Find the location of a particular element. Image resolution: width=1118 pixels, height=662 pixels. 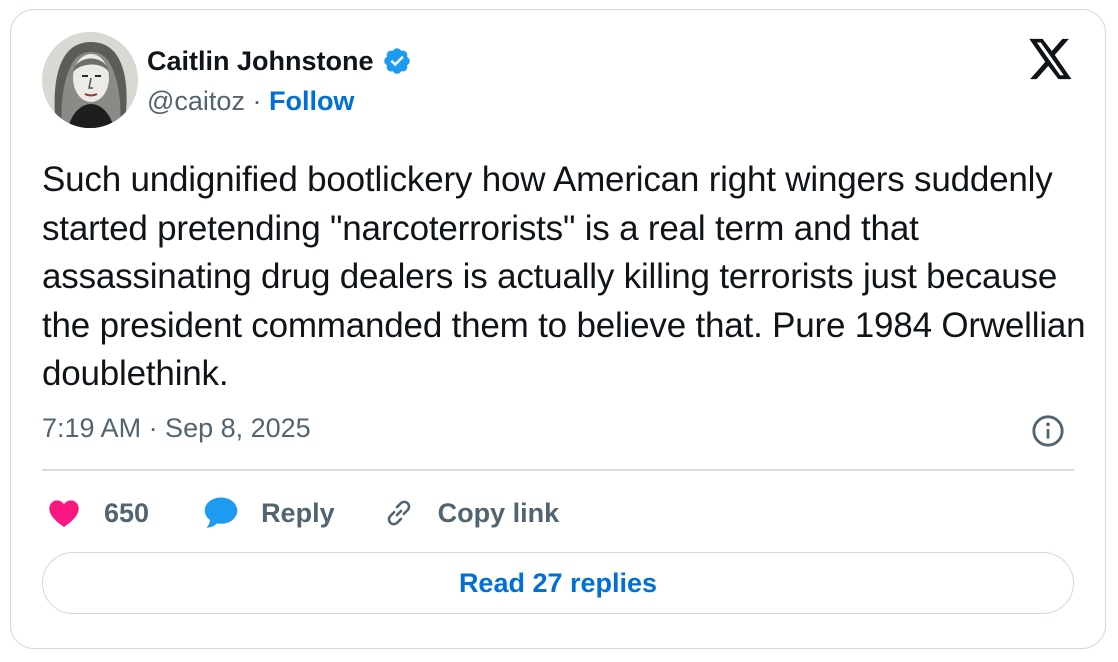

info-icon is located at coordinates (1048, 431).